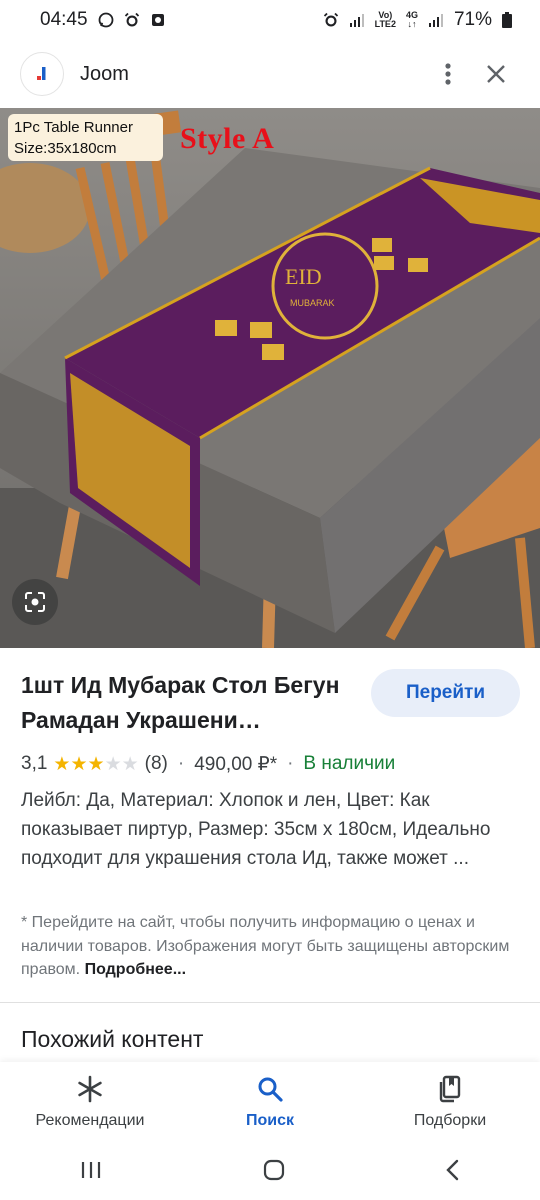 The width and height of the screenshot is (540, 1200). What do you see at coordinates (156, 763) in the screenshot?
I see `review-count: (8)` at bounding box center [156, 763].